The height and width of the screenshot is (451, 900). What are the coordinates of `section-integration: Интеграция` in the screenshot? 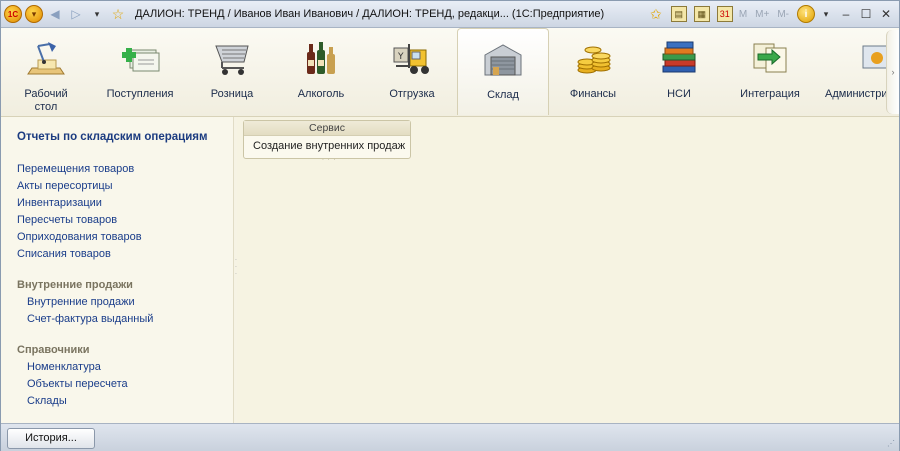 It's located at (770, 71).